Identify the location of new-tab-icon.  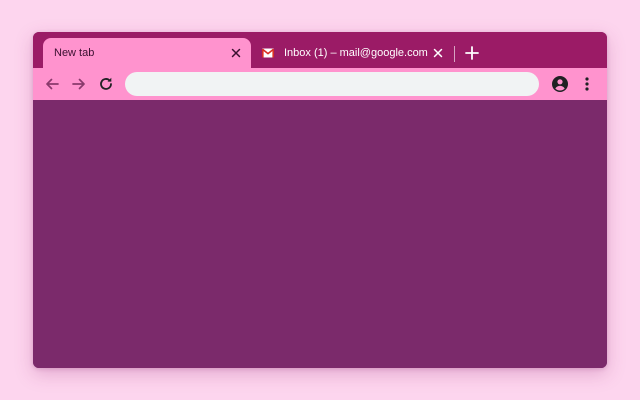
(472, 53).